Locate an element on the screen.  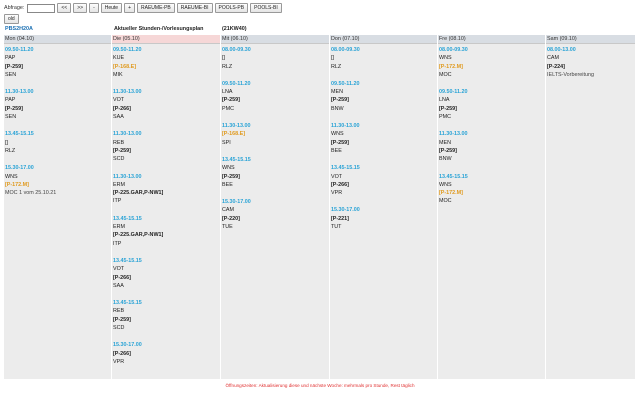
class-name: PBS2H20A is located at coordinates (19, 29).